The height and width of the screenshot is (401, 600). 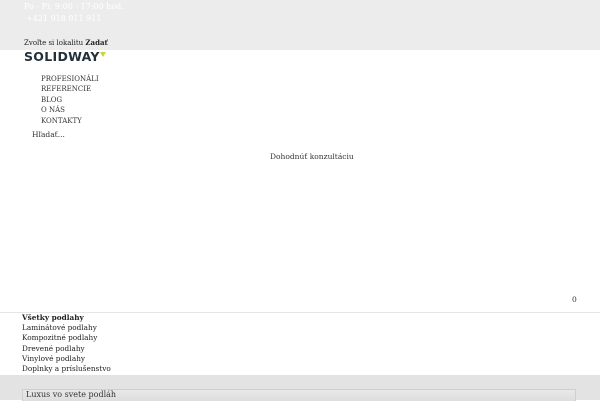 I want to click on nav-item-referencie: REFERENCIE, so click(x=70, y=89).